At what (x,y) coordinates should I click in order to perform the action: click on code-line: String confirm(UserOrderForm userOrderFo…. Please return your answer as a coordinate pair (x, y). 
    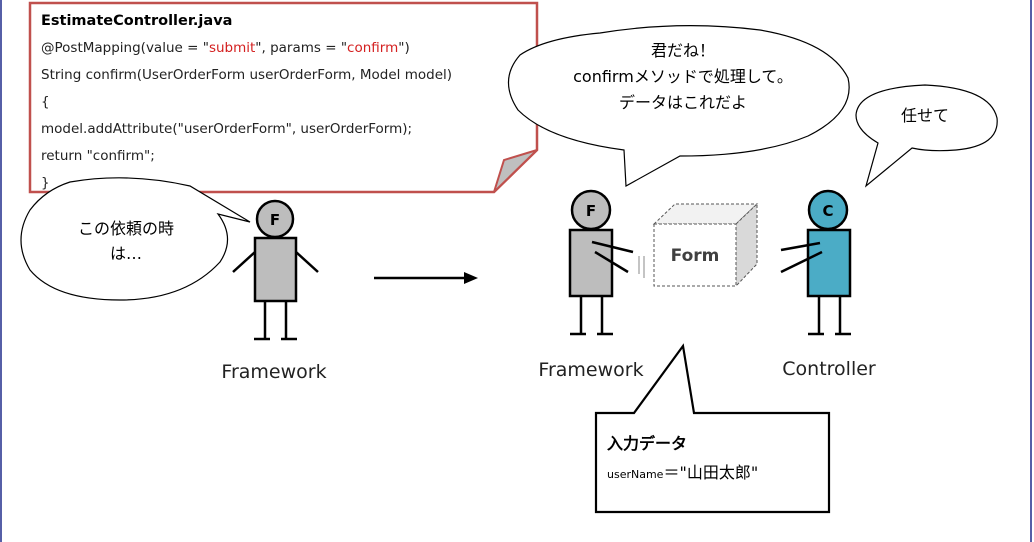
    Looking at the image, I should click on (246, 75).